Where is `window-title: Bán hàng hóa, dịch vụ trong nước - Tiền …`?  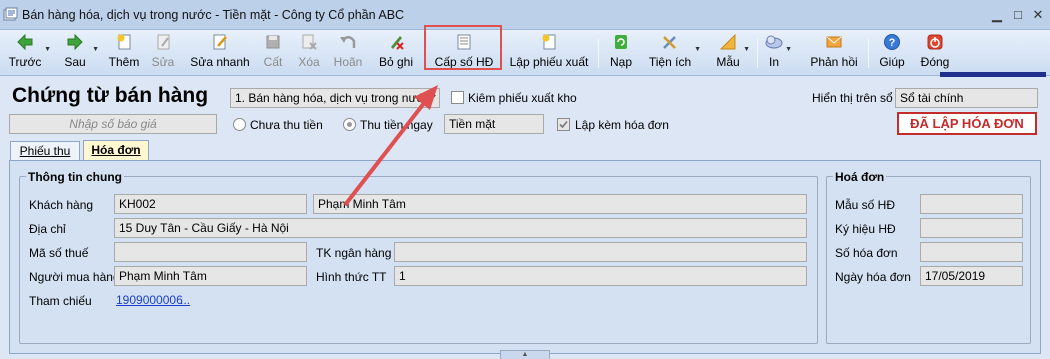 window-title: Bán hàng hóa, dịch vụ trong nước - Tiền … is located at coordinates (213, 15).